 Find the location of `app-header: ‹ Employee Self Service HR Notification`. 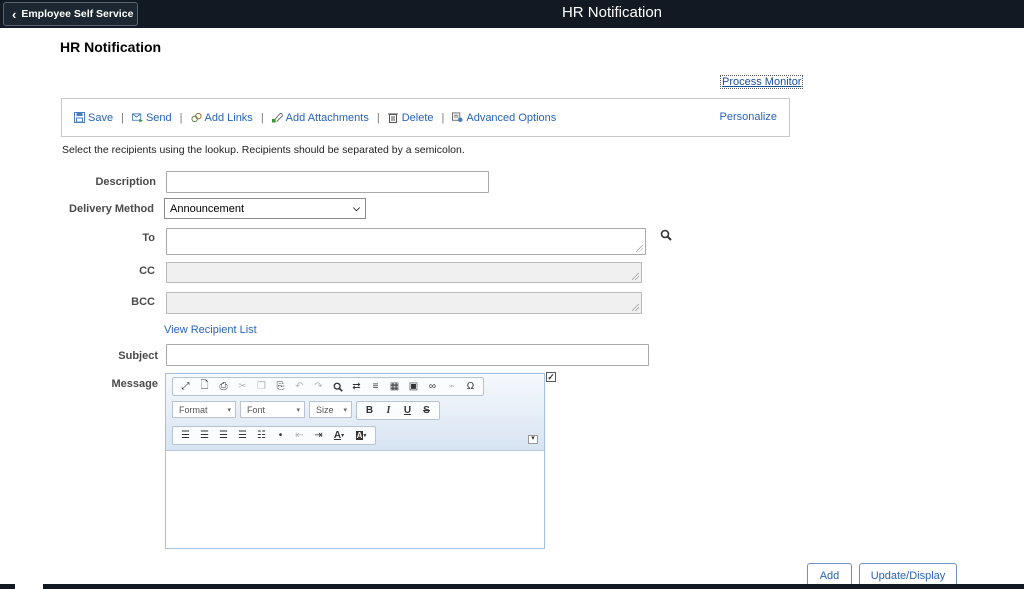

app-header: ‹ Employee Self Service HR Notification is located at coordinates (512, 14).